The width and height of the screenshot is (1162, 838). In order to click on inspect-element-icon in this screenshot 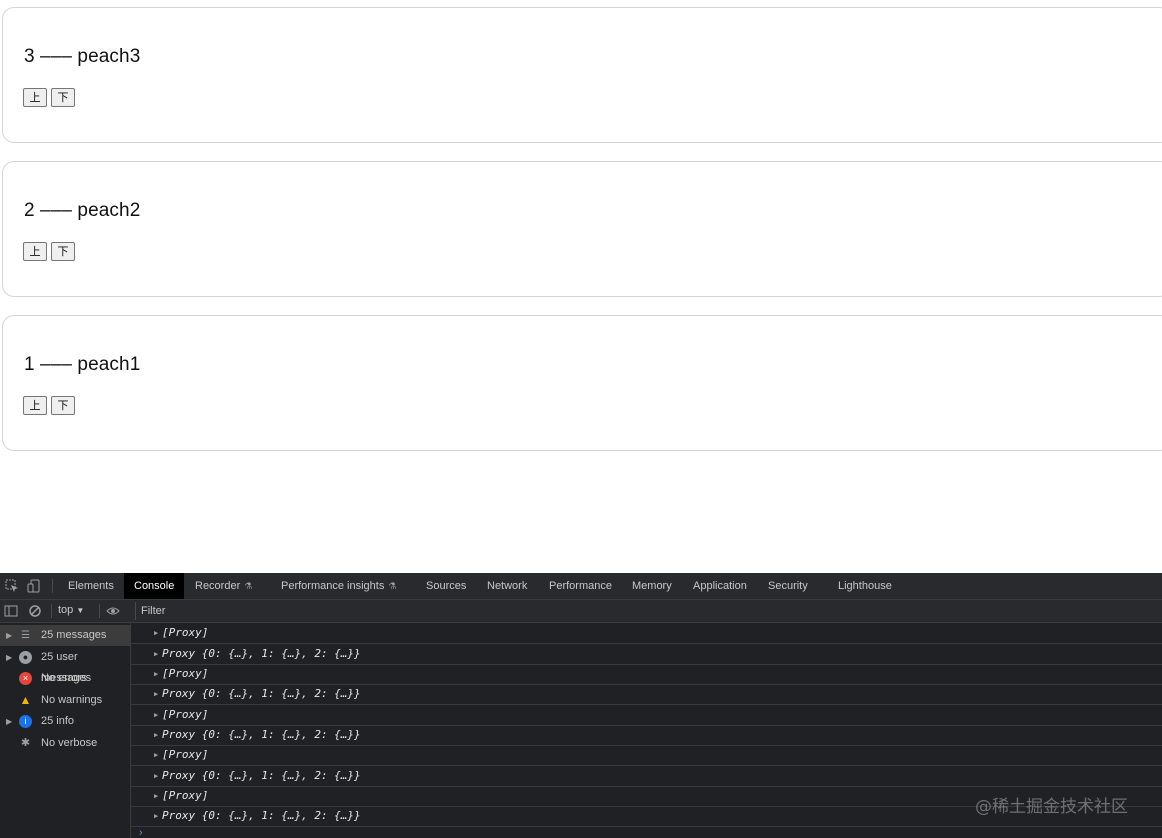, I will do `click(12, 586)`.